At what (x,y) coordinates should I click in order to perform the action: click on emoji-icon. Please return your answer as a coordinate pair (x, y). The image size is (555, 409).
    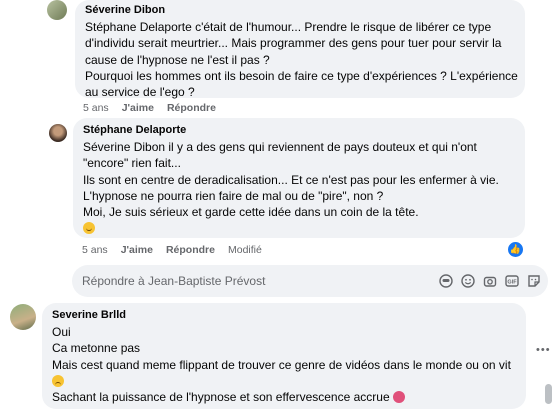
    Looking at the image, I should click on (468, 281).